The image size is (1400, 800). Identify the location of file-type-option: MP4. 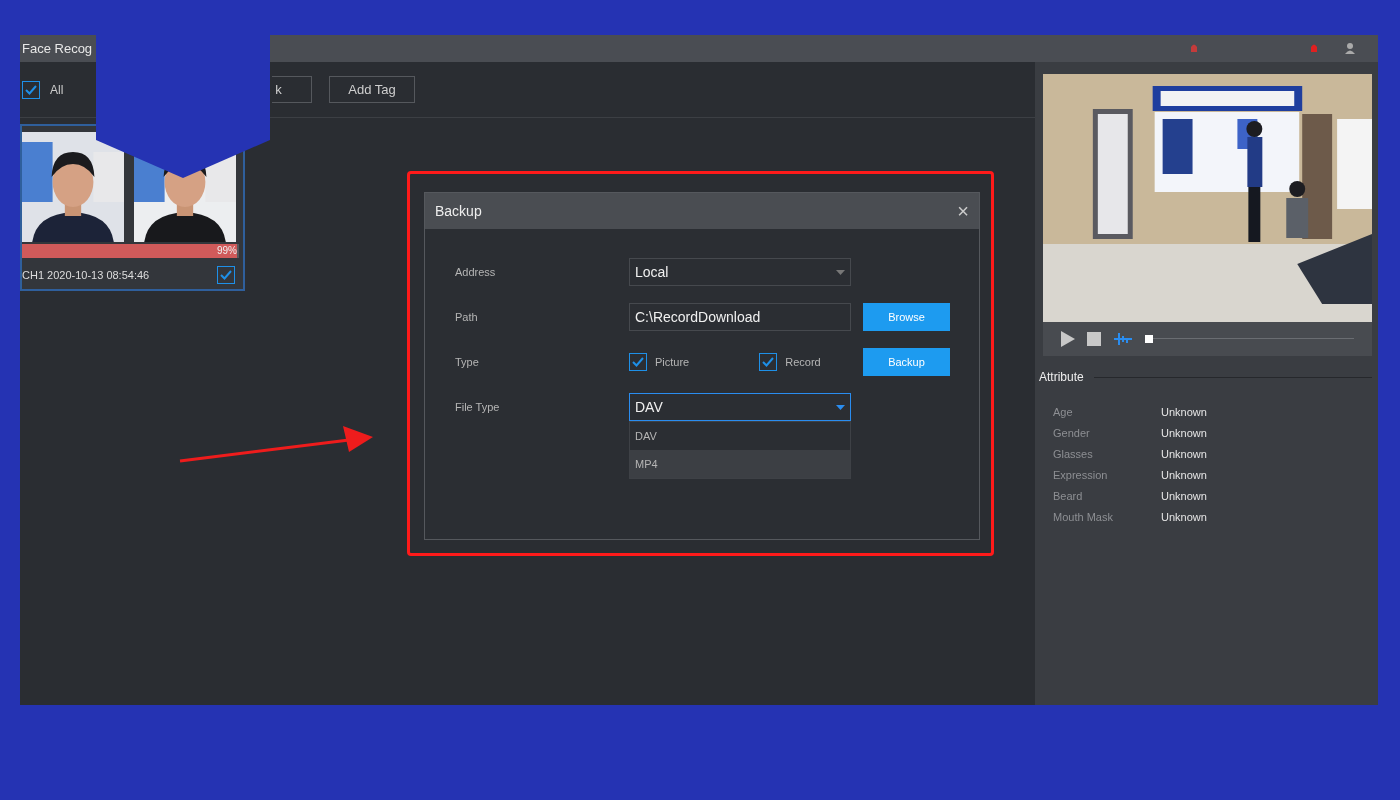
(740, 464).